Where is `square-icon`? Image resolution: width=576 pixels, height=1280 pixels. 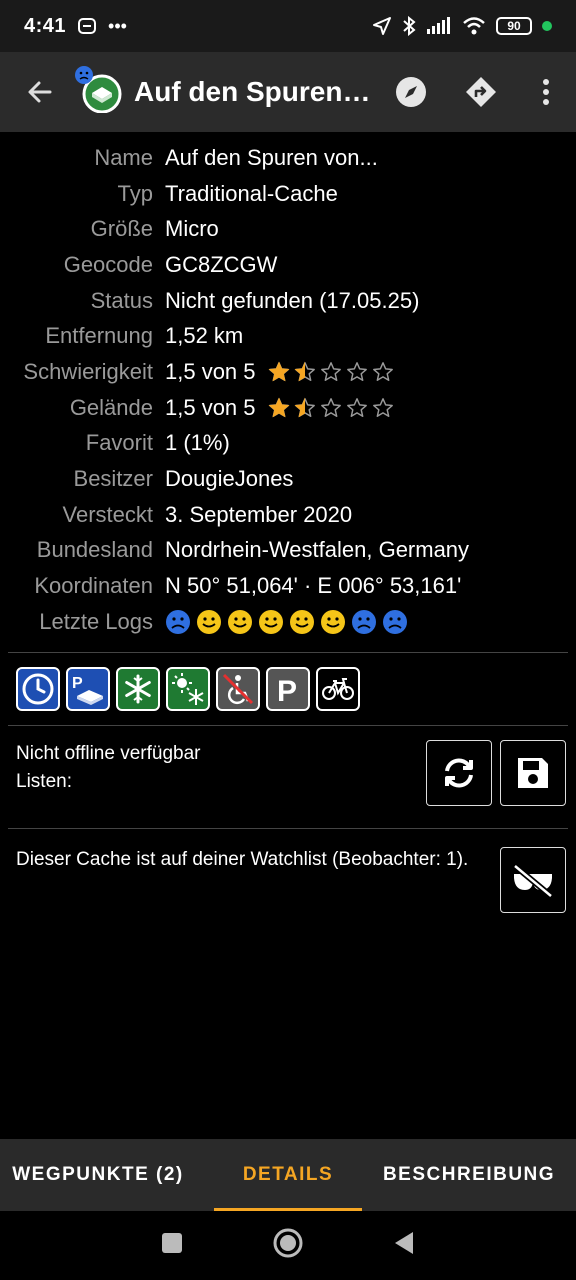
square-icon is located at coordinates (172, 1243).